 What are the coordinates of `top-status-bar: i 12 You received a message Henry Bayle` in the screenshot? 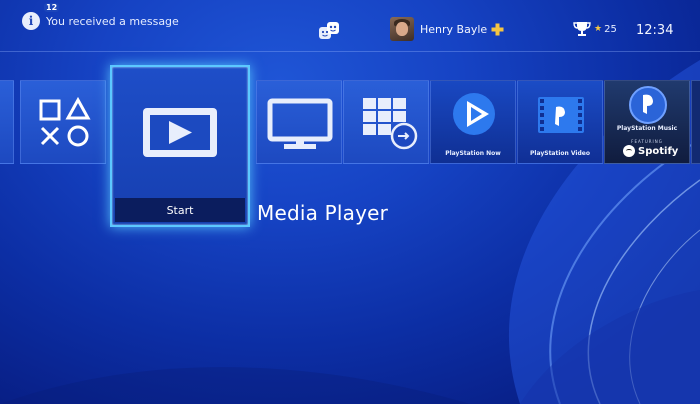 It's located at (350, 26).